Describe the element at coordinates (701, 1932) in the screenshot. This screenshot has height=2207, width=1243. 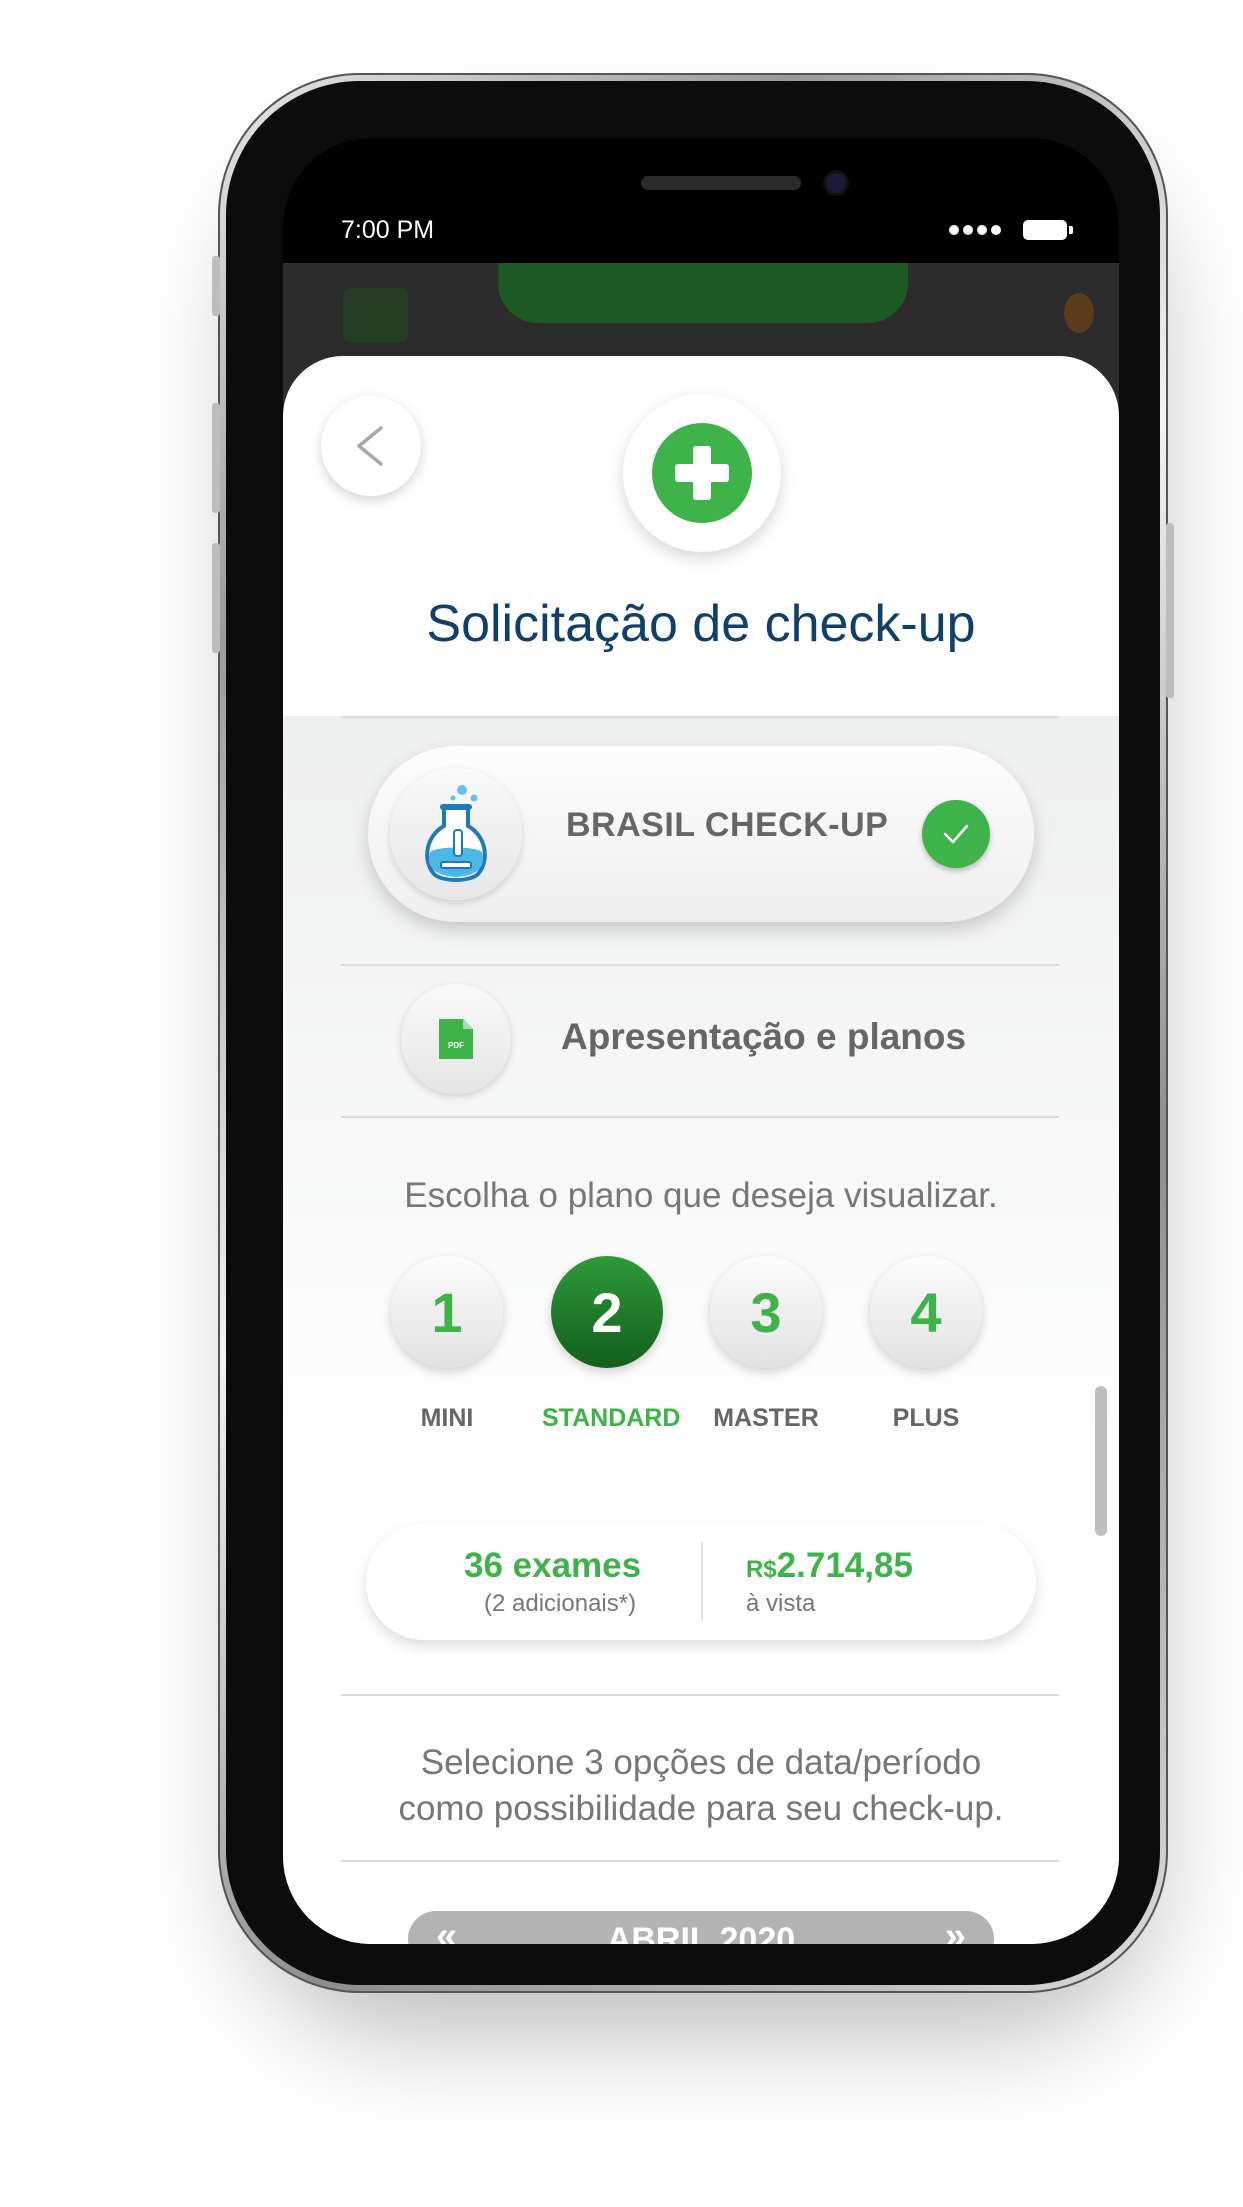
I see `month-label: ABRIL 2020` at that location.